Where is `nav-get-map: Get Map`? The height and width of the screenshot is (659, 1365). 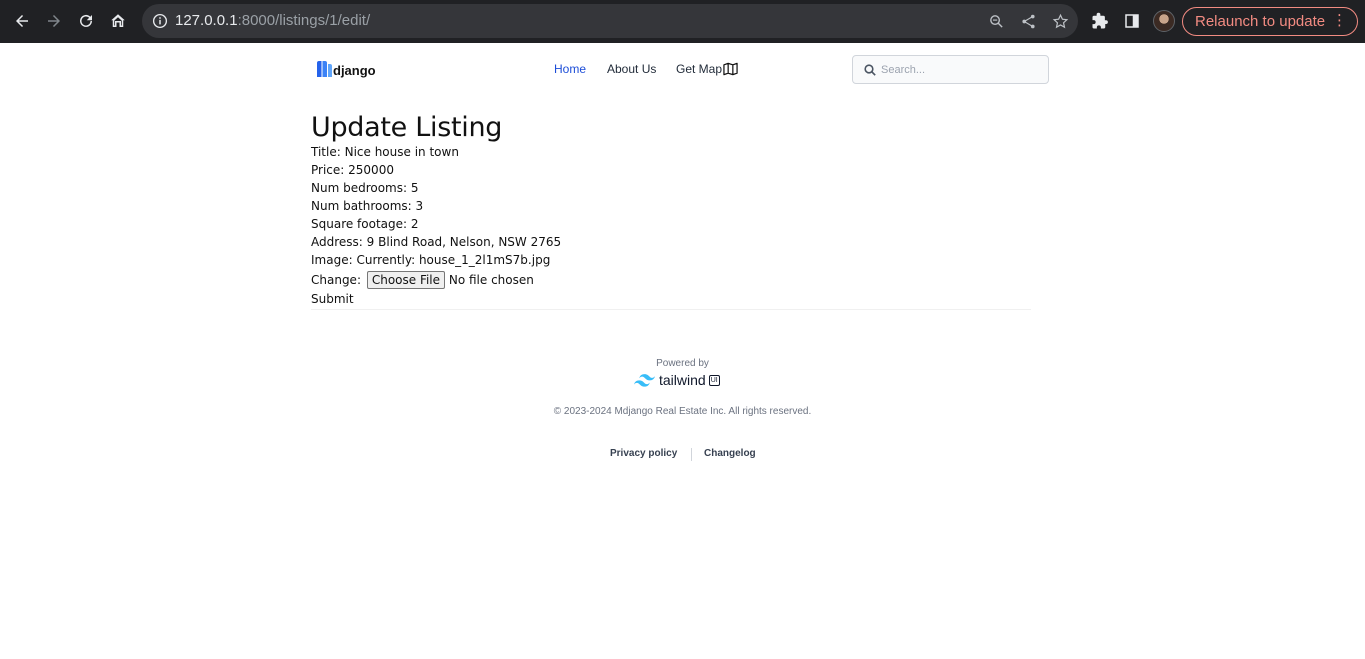 nav-get-map: Get Map is located at coordinates (707, 69).